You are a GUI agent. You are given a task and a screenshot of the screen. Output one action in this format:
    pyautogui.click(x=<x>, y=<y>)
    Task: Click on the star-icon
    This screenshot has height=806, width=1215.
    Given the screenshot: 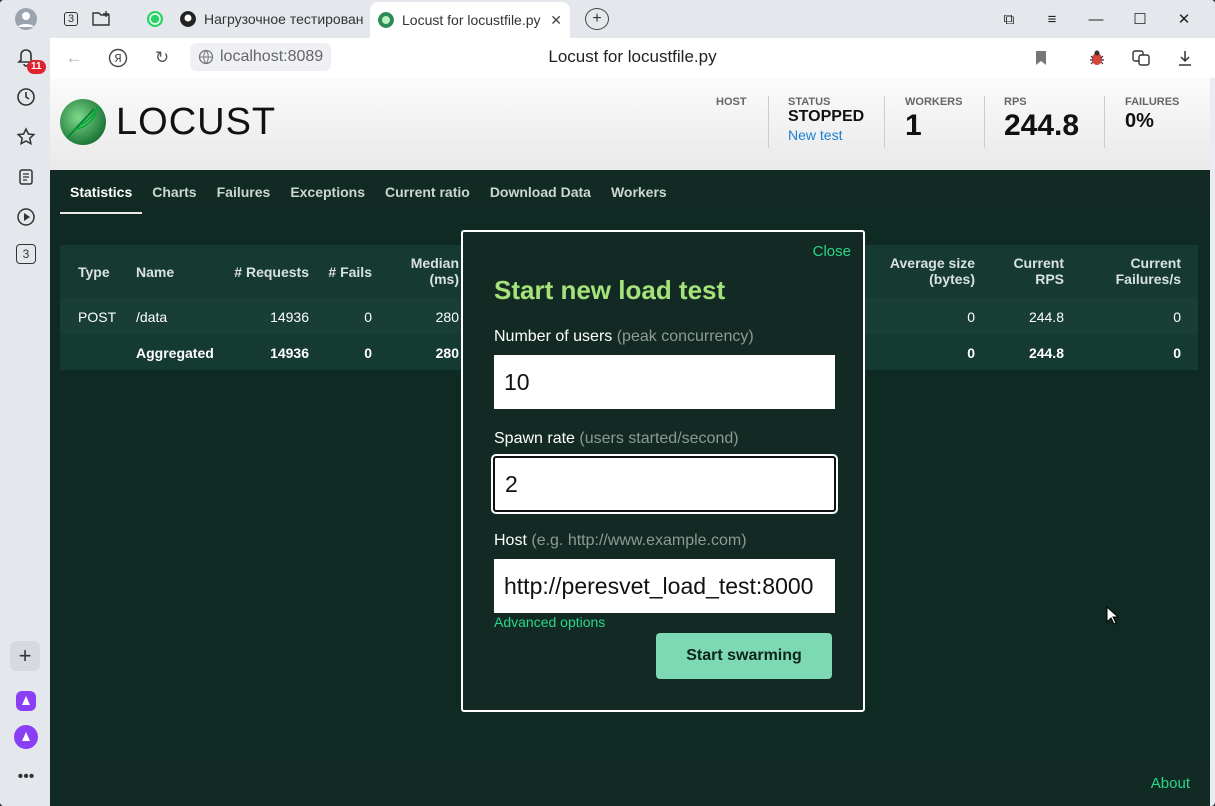 What is the action you would take?
    pyautogui.click(x=26, y=137)
    